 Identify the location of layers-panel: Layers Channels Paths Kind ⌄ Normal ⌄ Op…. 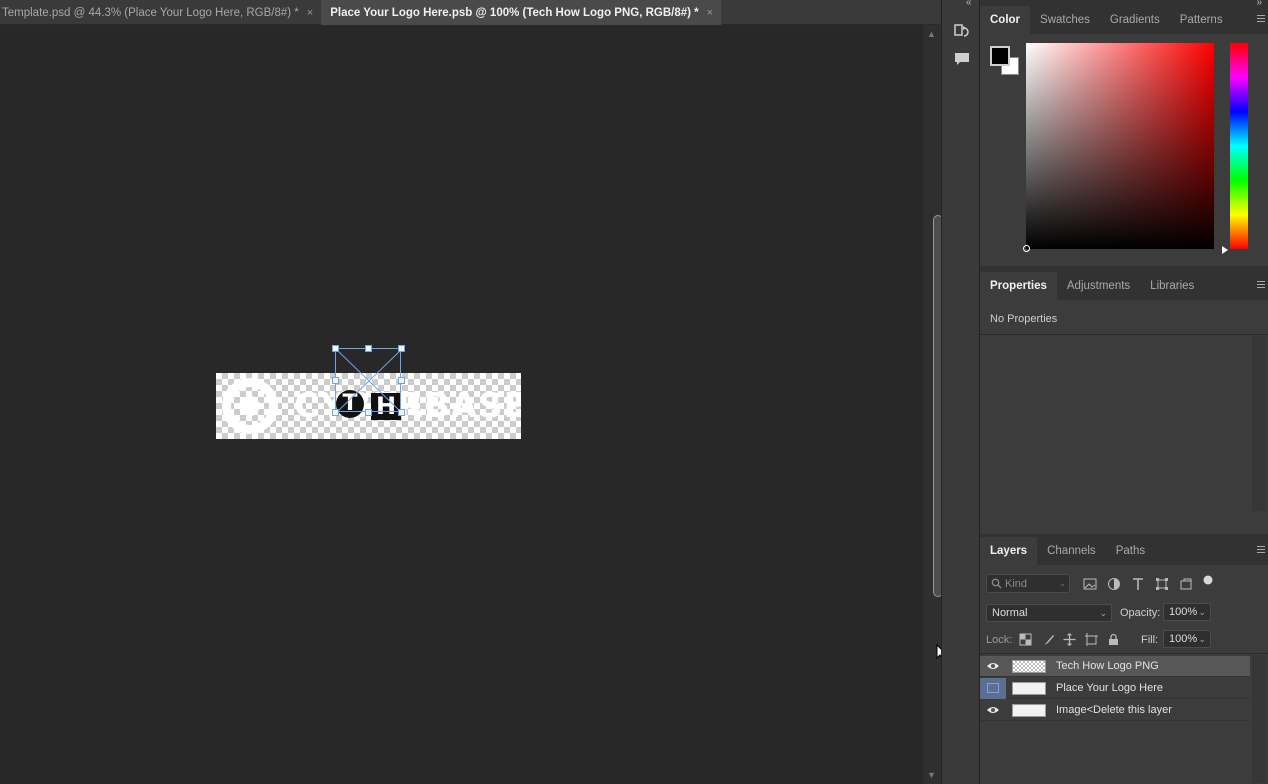
(1124, 660).